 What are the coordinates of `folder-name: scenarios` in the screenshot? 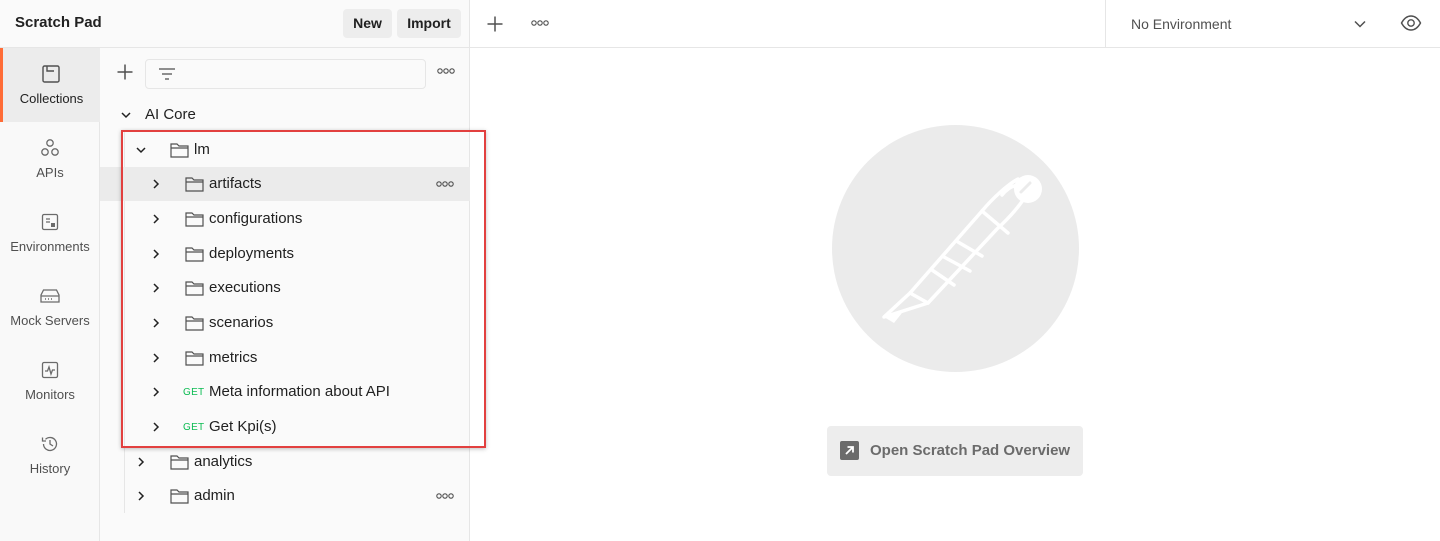 It's located at (241, 322).